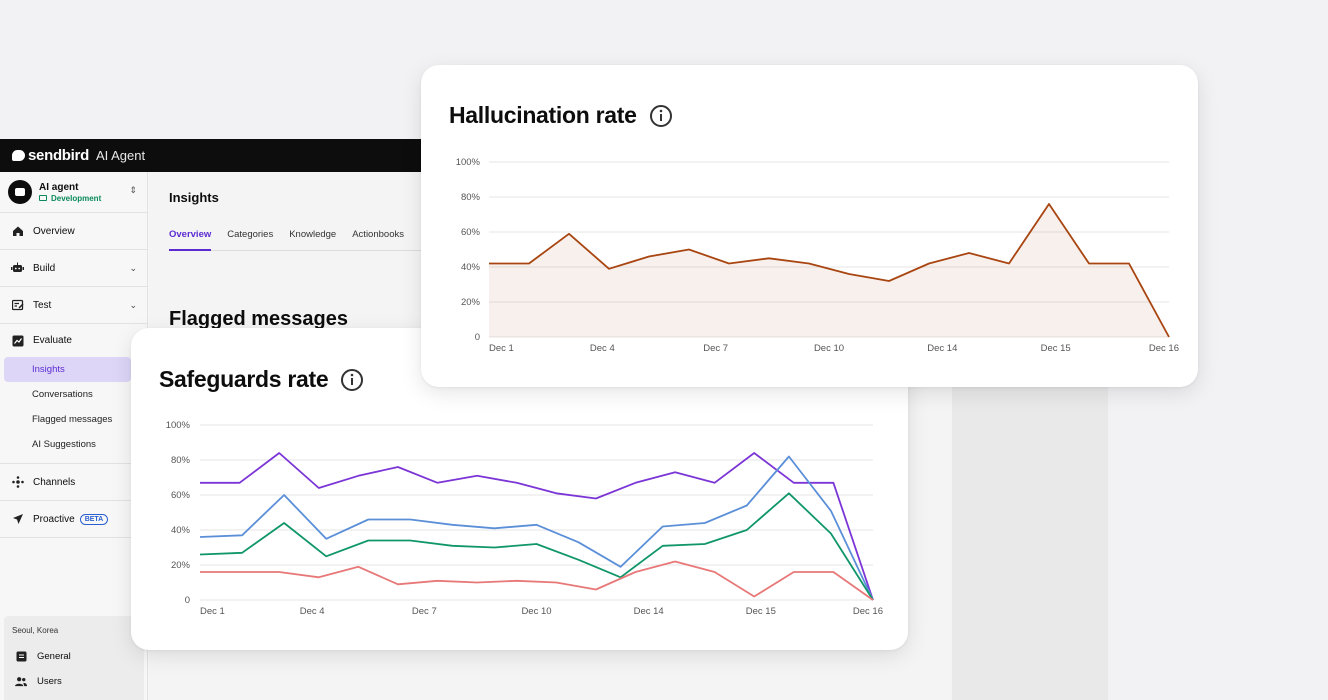  I want to click on sidebar-item-conversations: Conversations, so click(73, 394).